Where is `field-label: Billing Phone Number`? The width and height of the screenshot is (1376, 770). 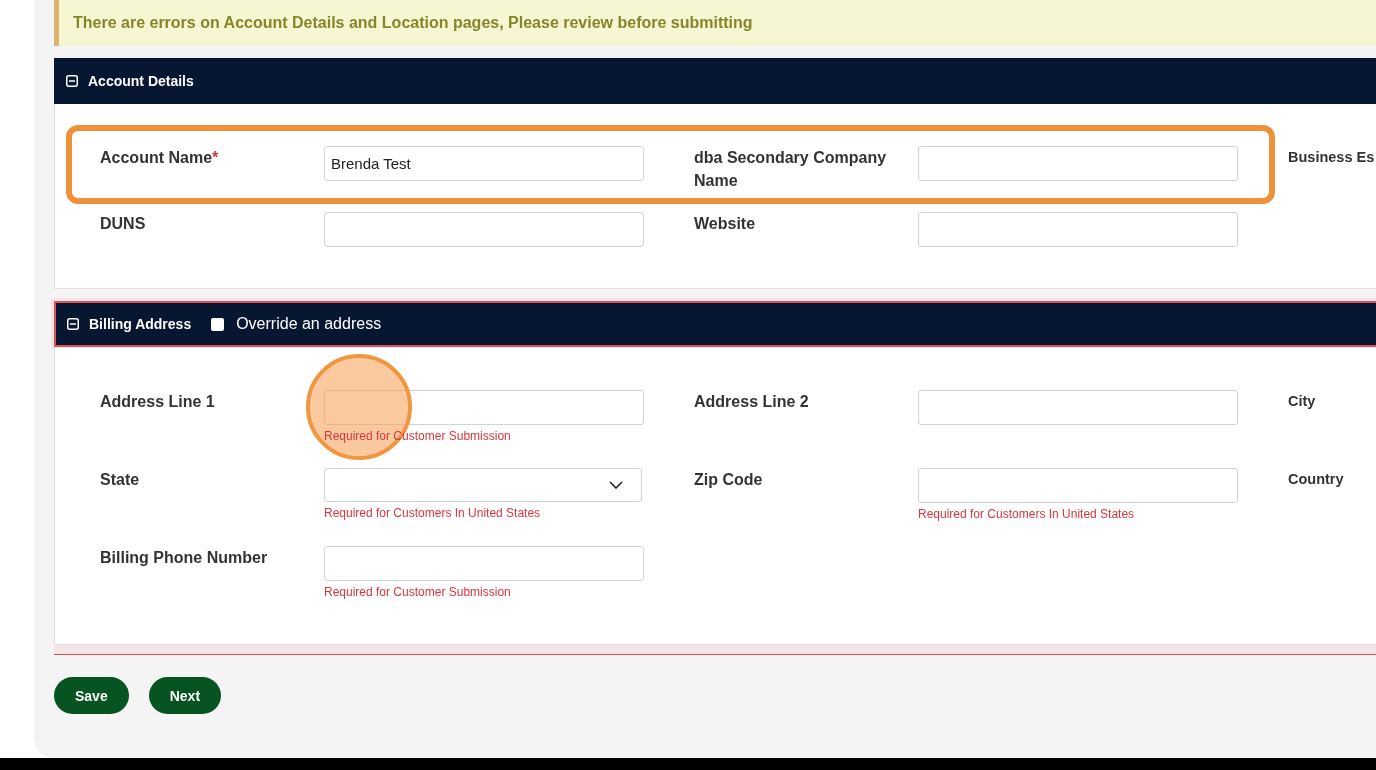
field-label: Billing Phone Number is located at coordinates (184, 558).